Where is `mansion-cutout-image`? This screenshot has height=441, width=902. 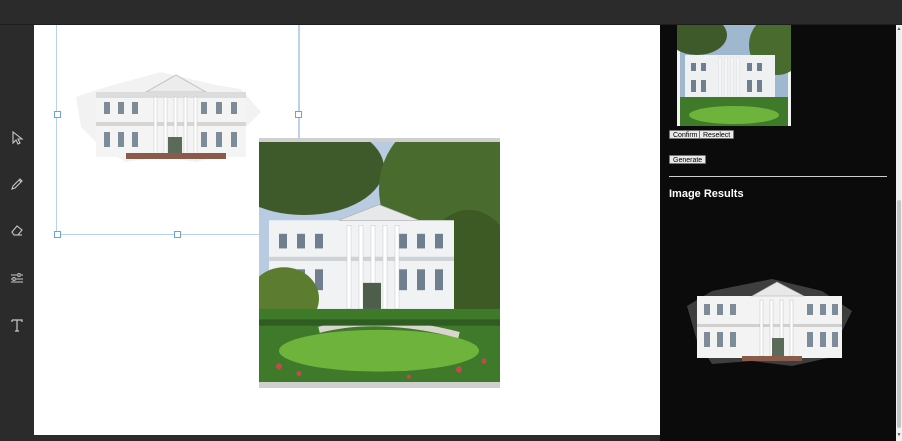 mansion-cutout-image is located at coordinates (166, 117).